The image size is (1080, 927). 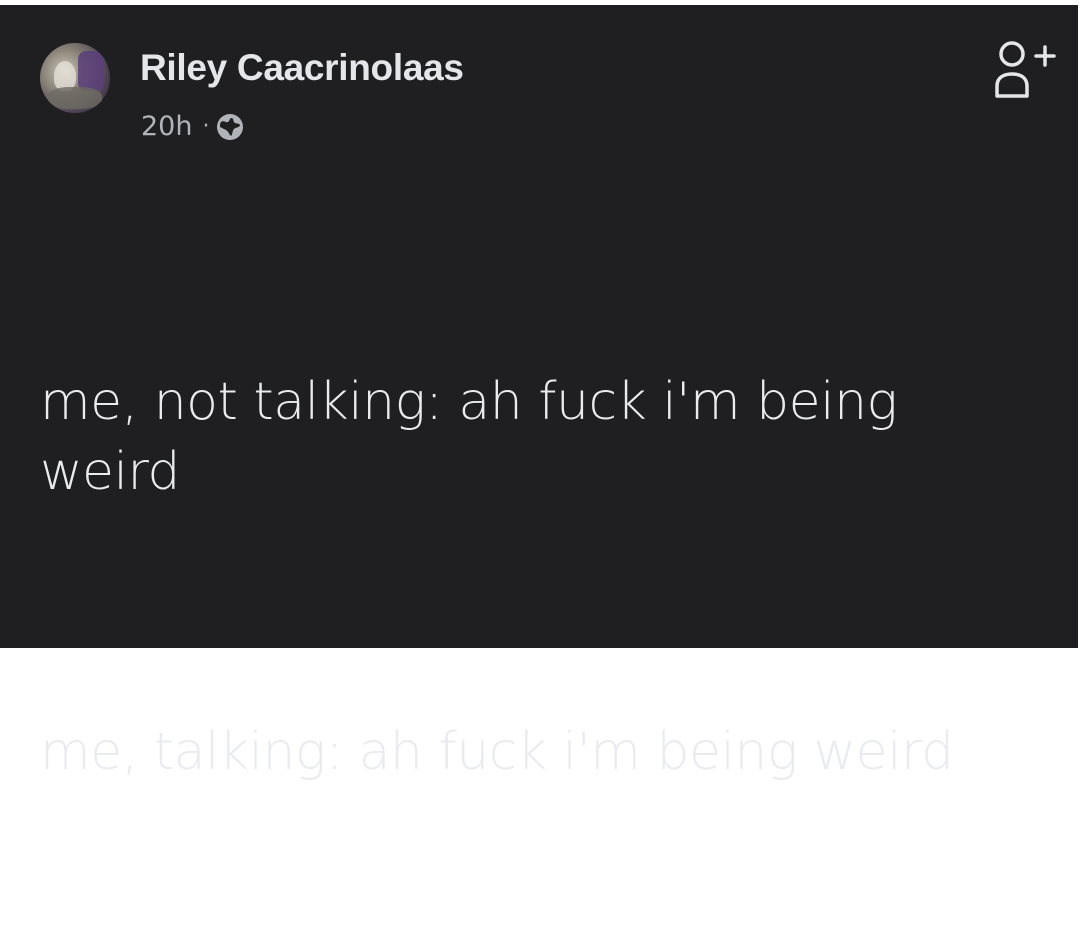 I want to click on globe-icon, so click(x=230, y=126).